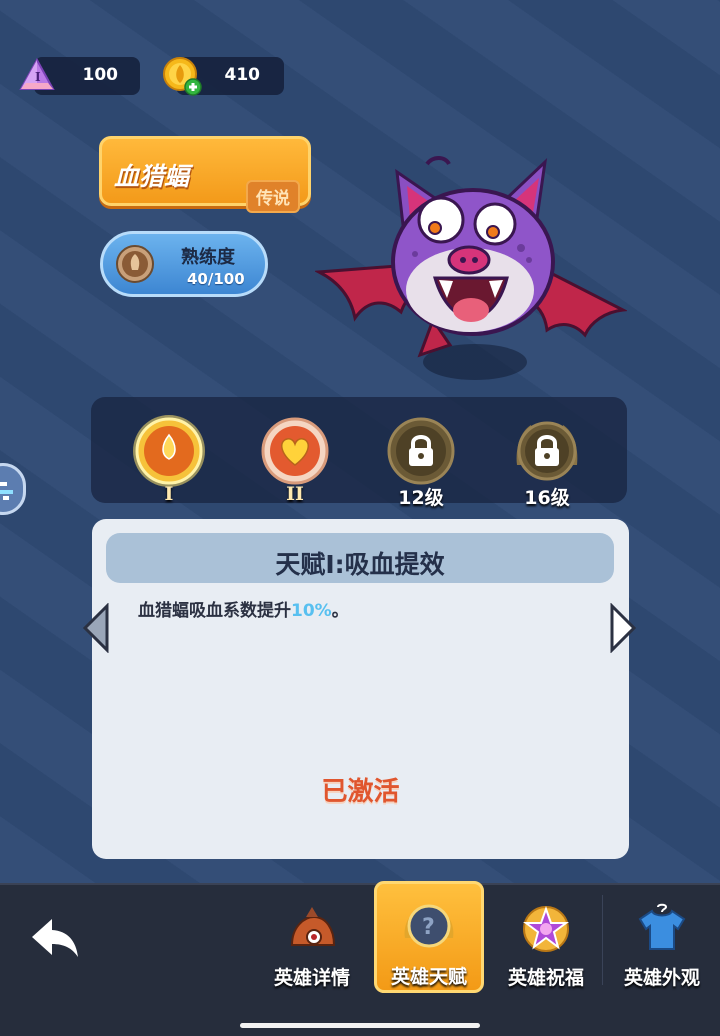  What do you see at coordinates (100, 75) in the screenshot?
I see `gem-amount: 100` at bounding box center [100, 75].